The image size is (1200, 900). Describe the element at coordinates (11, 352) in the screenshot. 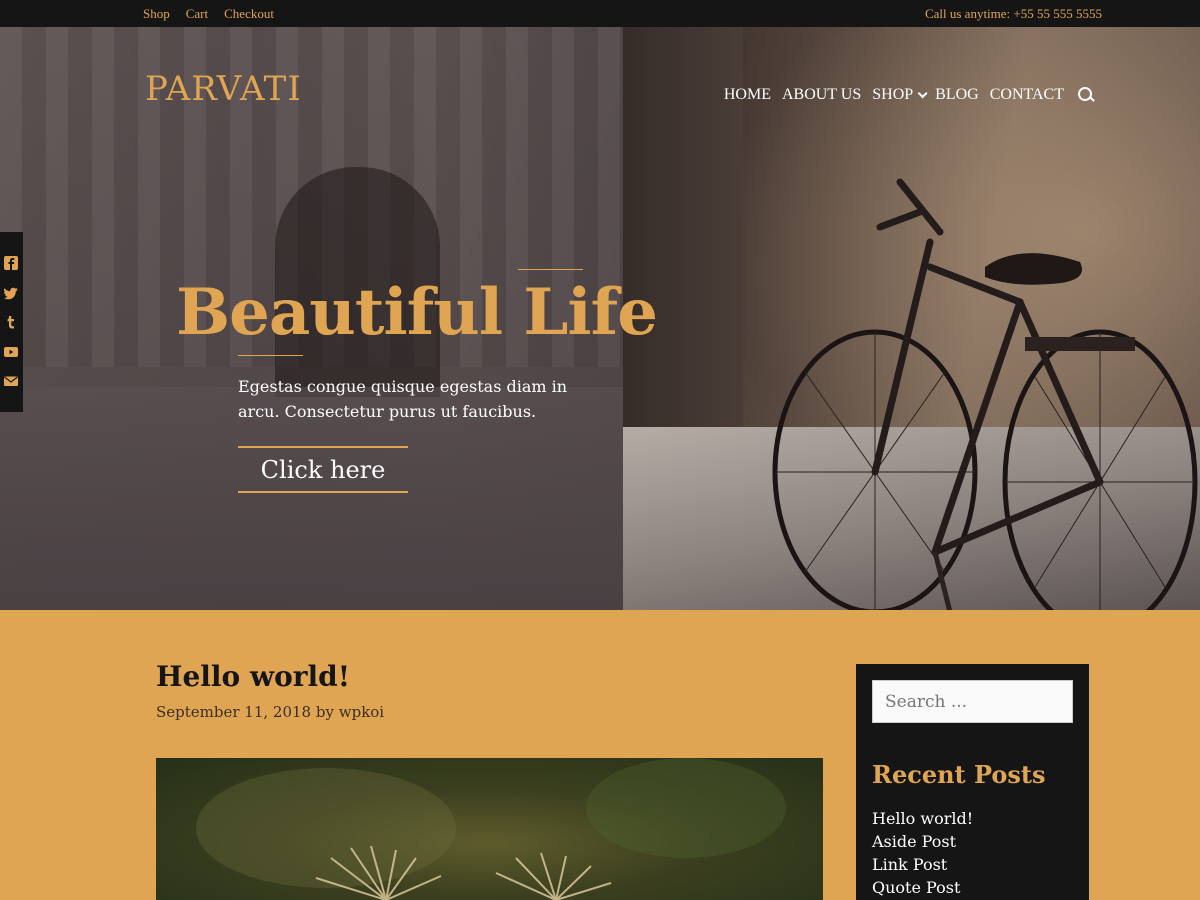

I see `youtube-icon` at that location.